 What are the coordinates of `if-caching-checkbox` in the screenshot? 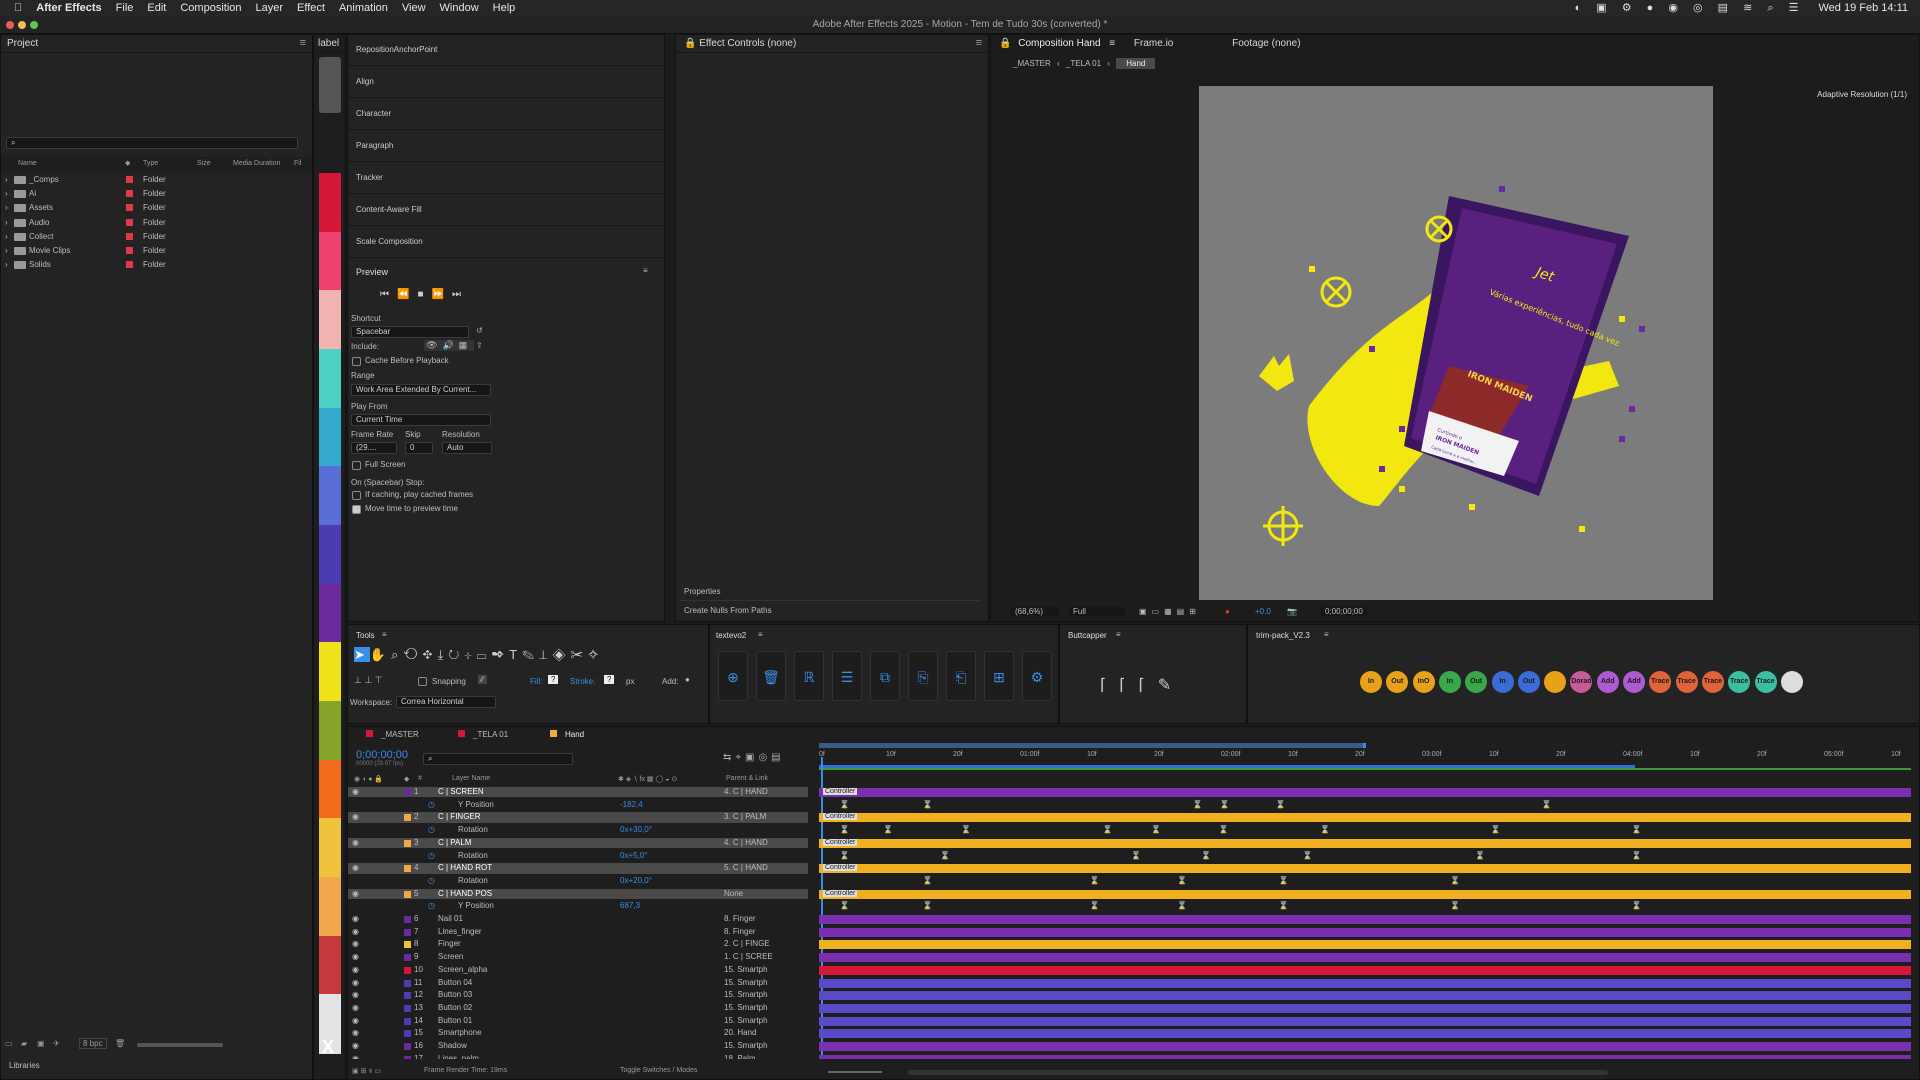 It's located at (356, 495).